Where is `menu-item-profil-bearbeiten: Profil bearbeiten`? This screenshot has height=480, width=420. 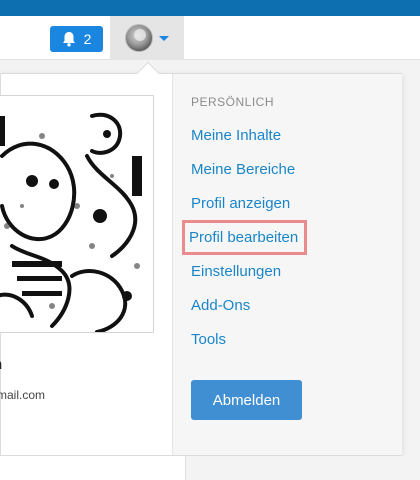
menu-item-profil-bearbeiten: Profil bearbeiten is located at coordinates (244, 237).